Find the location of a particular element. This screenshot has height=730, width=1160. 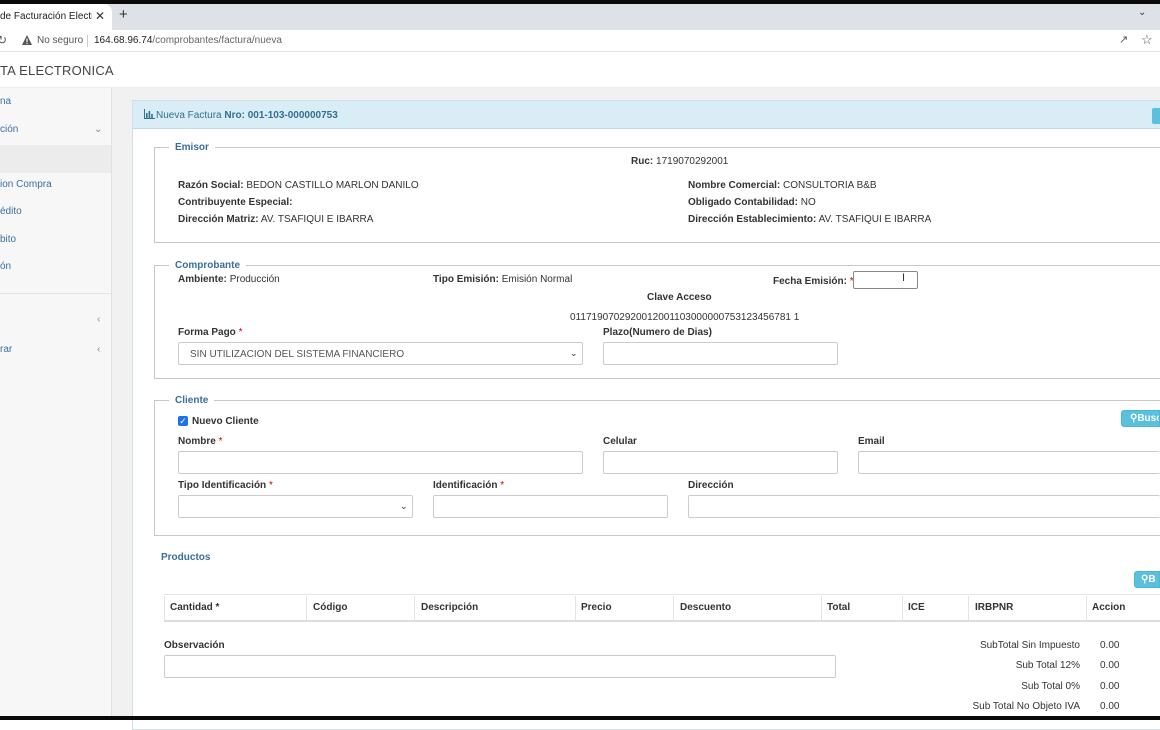

sidebar-item-6: bito is located at coordinates (55, 239).